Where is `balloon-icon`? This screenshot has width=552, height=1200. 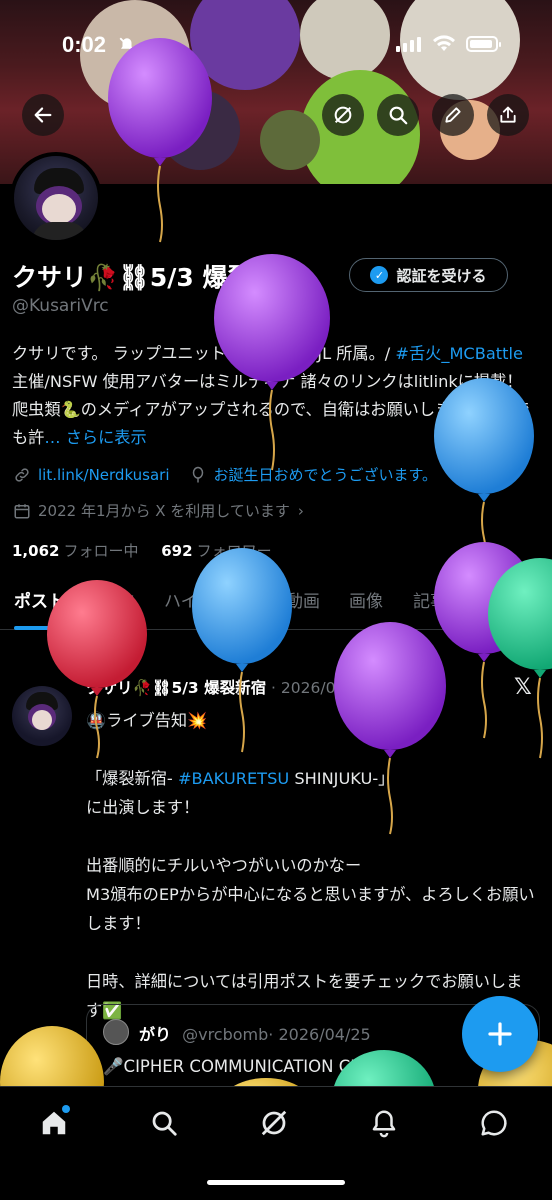
balloon-icon is located at coordinates (198, 475).